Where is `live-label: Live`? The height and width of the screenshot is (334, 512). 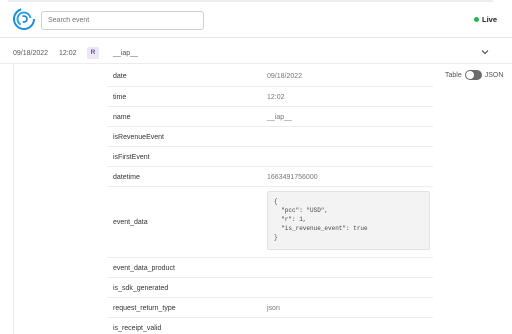 live-label: Live is located at coordinates (490, 19).